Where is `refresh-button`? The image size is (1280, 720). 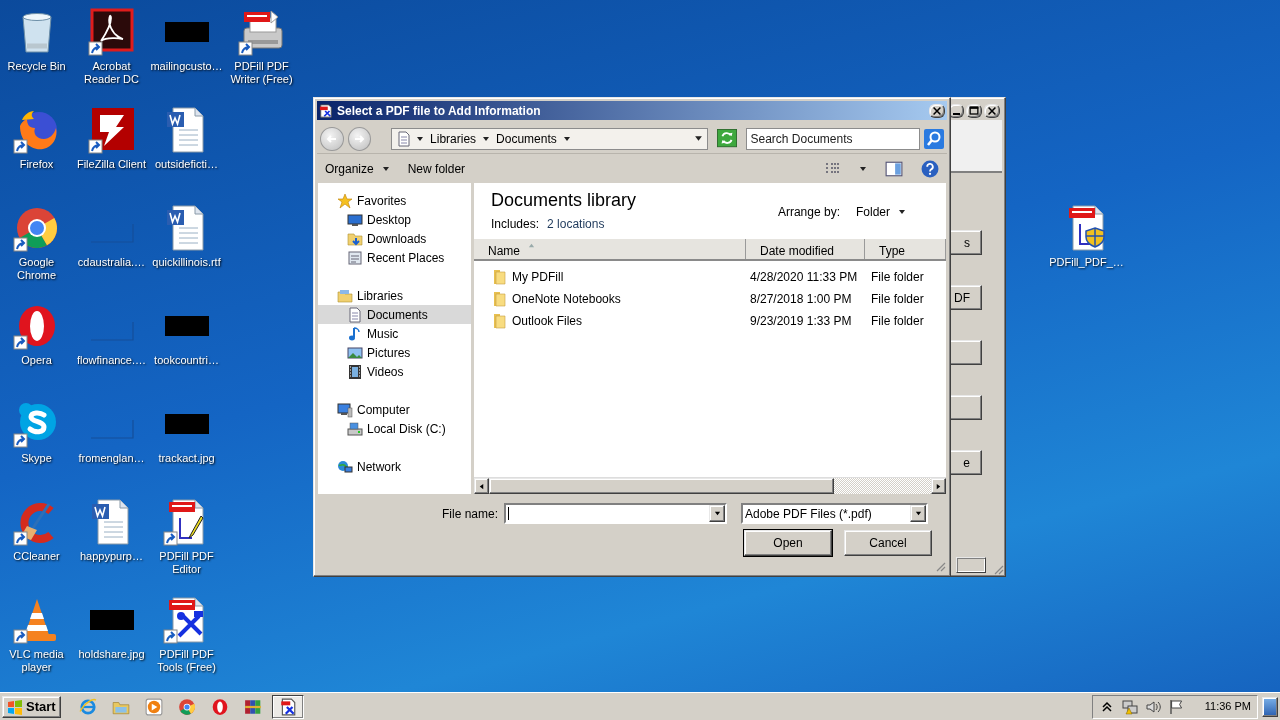 refresh-button is located at coordinates (726, 138).